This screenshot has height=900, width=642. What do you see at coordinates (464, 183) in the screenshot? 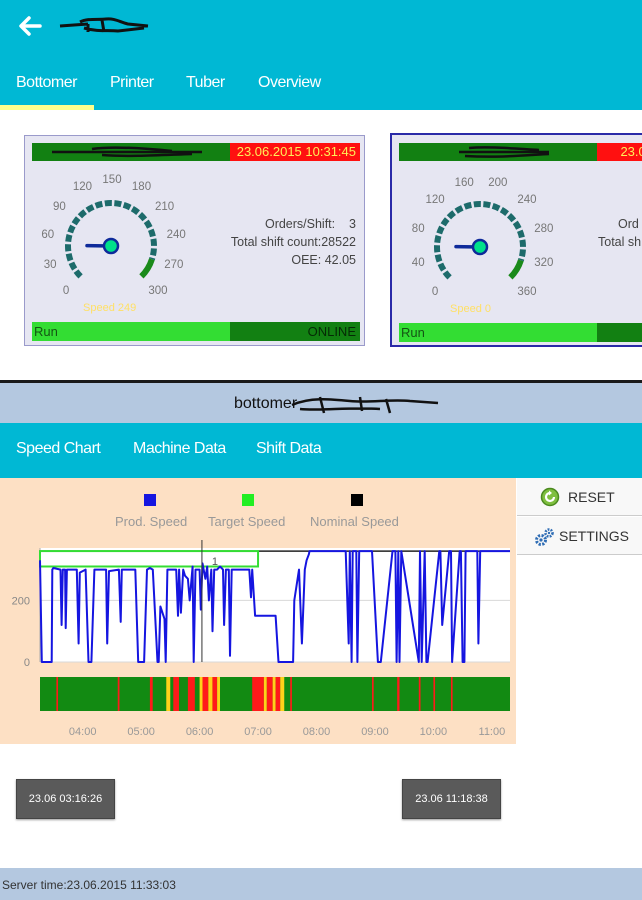
I see `gauge-tick-label: 160` at bounding box center [464, 183].